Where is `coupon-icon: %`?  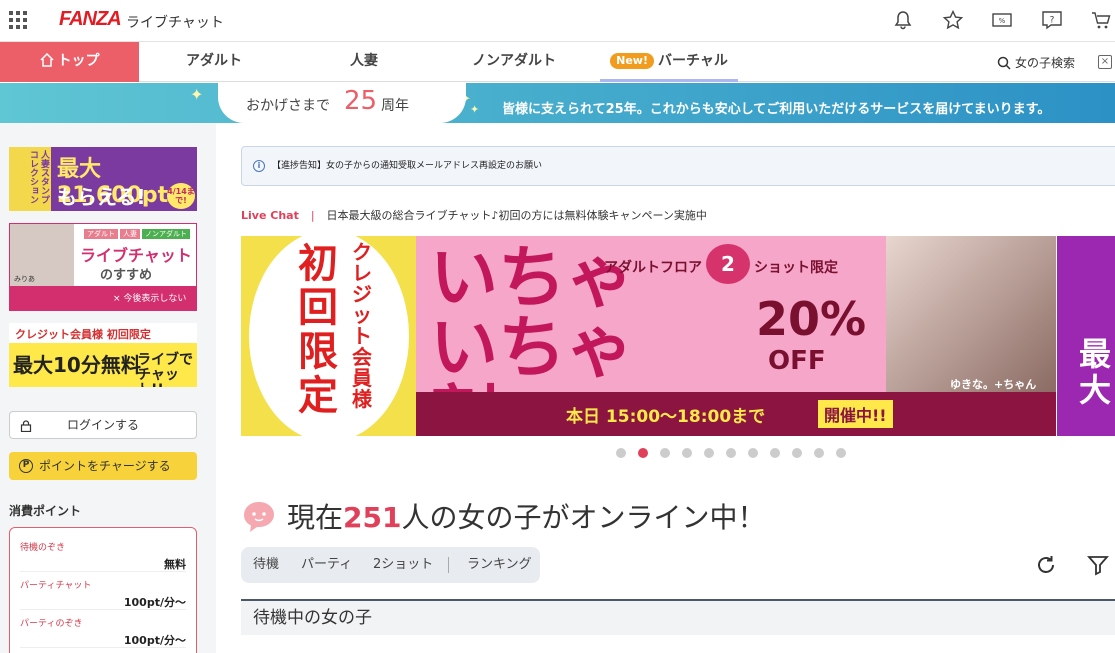
coupon-icon: % is located at coordinates (1002, 20).